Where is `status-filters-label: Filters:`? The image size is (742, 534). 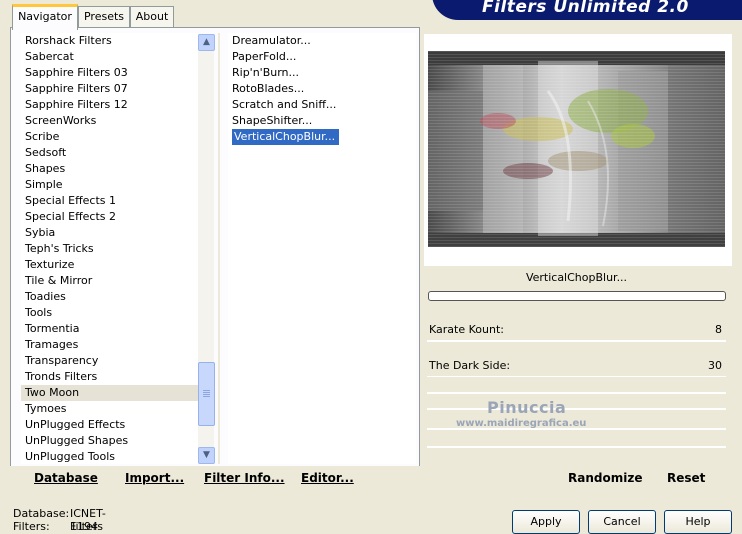
status-filters-label: Filters: is located at coordinates (31, 526).